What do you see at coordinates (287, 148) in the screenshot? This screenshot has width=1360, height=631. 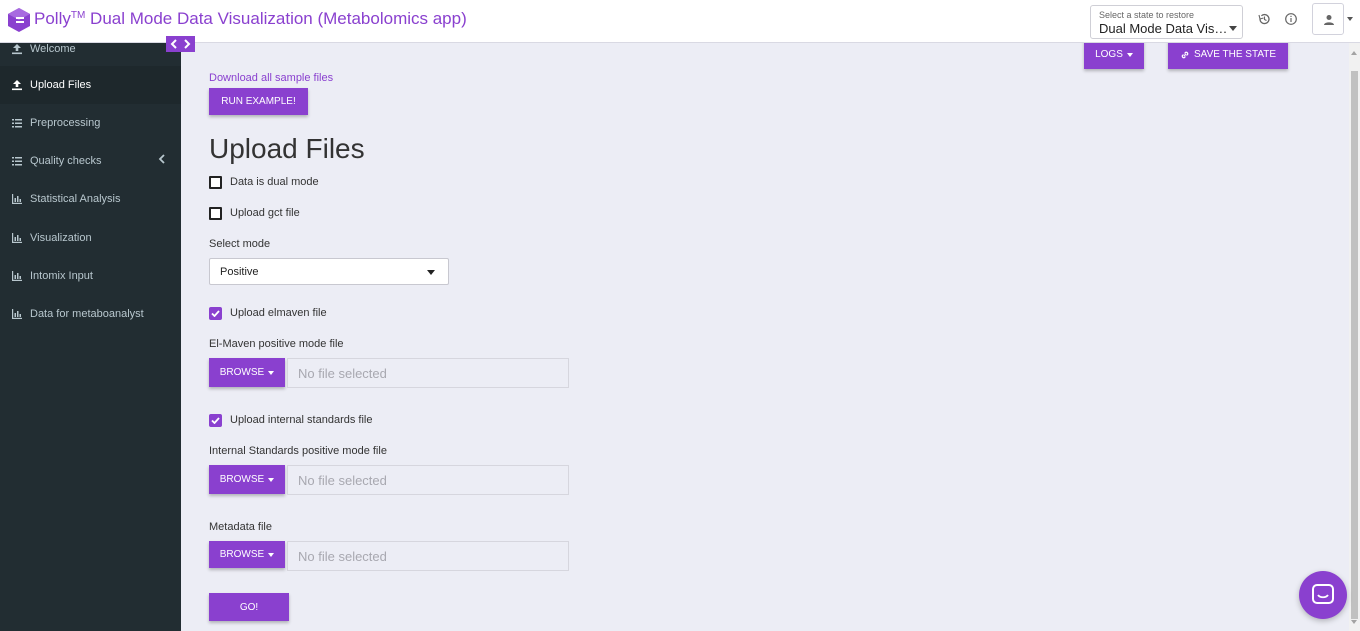 I see `page-title: Upload Files` at bounding box center [287, 148].